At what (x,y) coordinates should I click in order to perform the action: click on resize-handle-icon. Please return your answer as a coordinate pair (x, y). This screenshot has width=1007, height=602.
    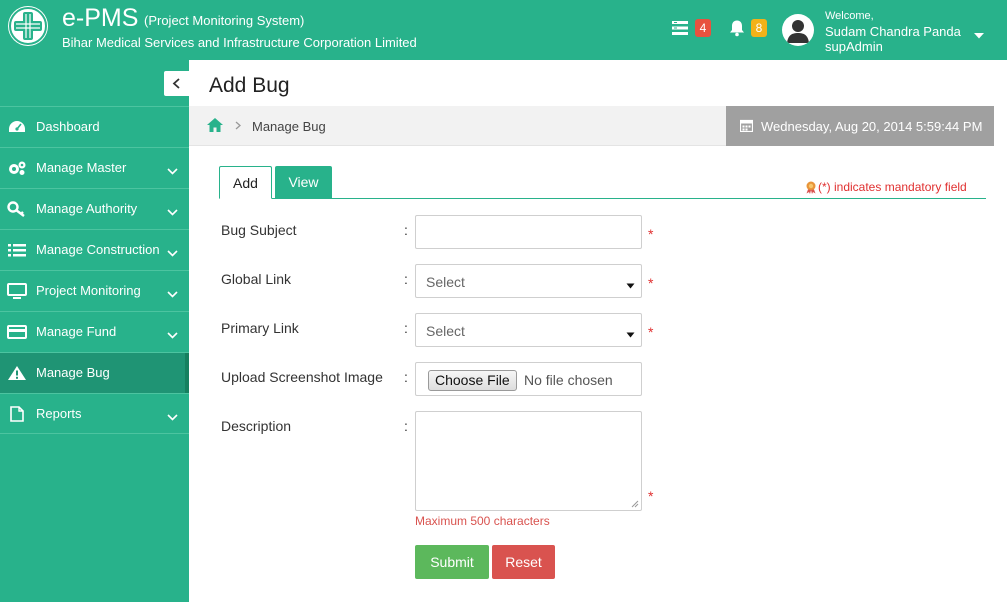
    Looking at the image, I should click on (635, 504).